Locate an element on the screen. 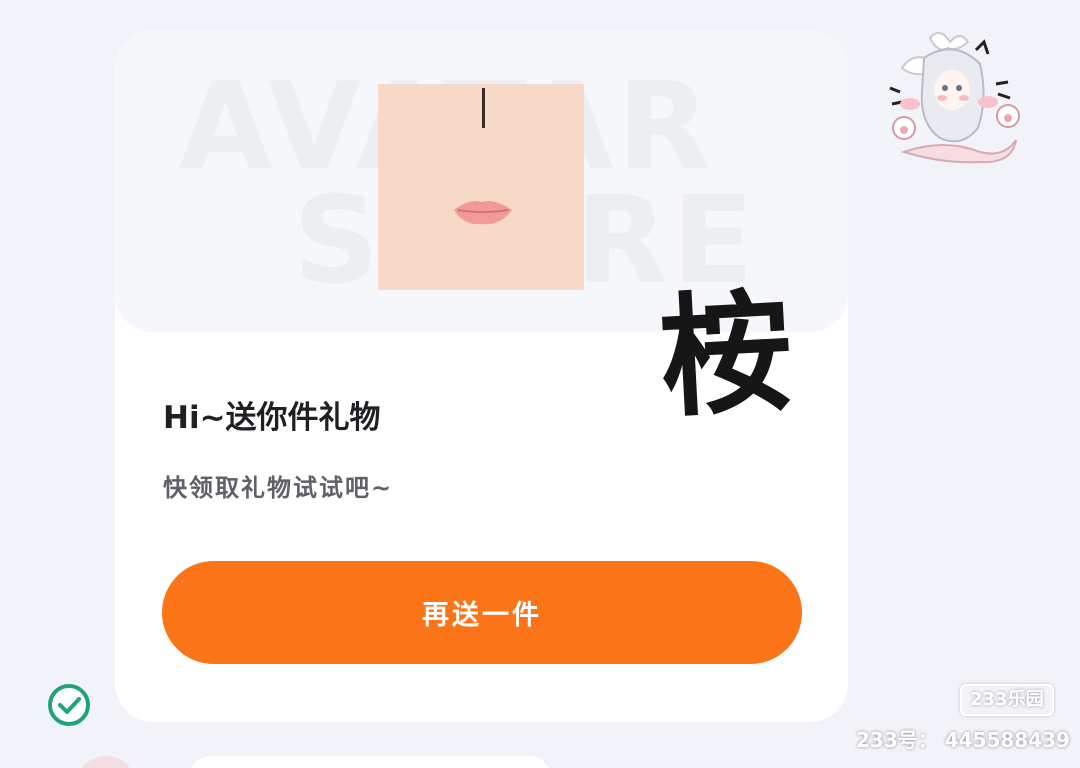  send-again-button: 再送一件 is located at coordinates (482, 612).